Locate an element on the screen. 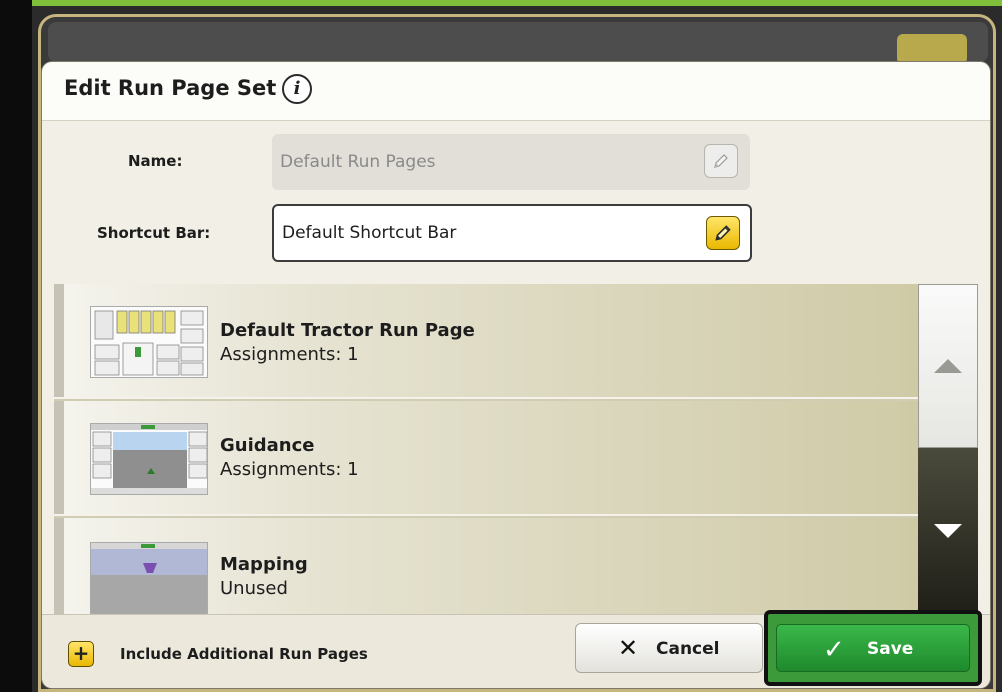 Image resolution: width=1002 pixels, height=692 pixels. background-close-button is located at coordinates (932, 49).